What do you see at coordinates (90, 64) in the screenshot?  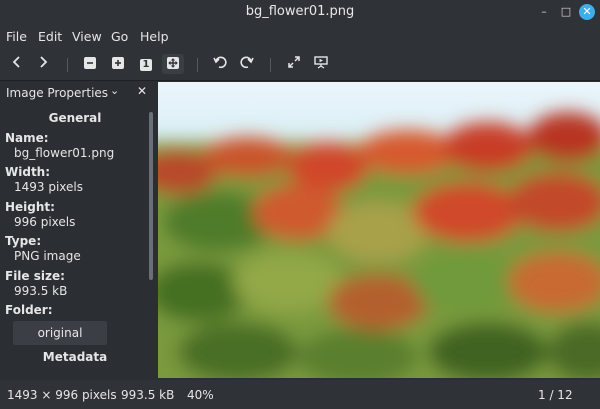 I see `zoom-out-icon` at bounding box center [90, 64].